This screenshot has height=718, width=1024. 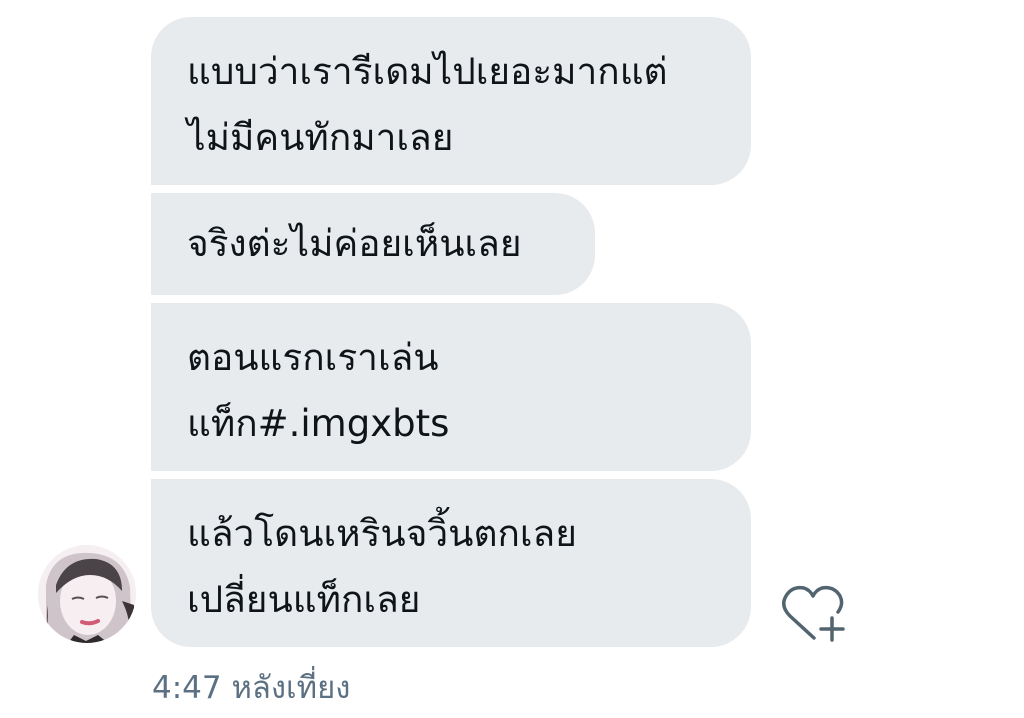 I want to click on avatar, so click(x=87, y=594).